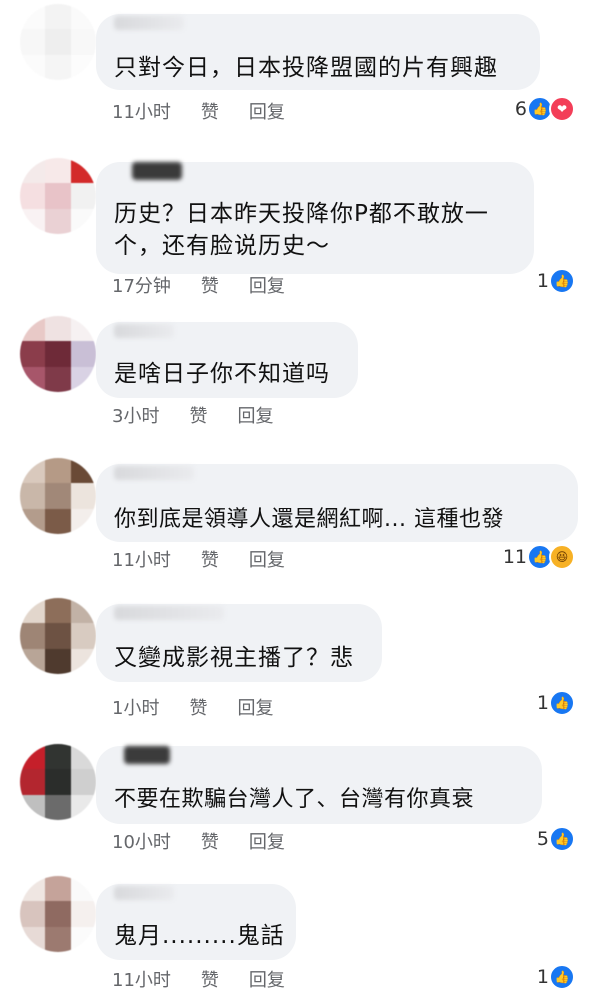 Image resolution: width=589 pixels, height=1000 pixels. I want to click on comment-text: 你到底是領導人還是網紅啊... 這種也發, so click(309, 519).